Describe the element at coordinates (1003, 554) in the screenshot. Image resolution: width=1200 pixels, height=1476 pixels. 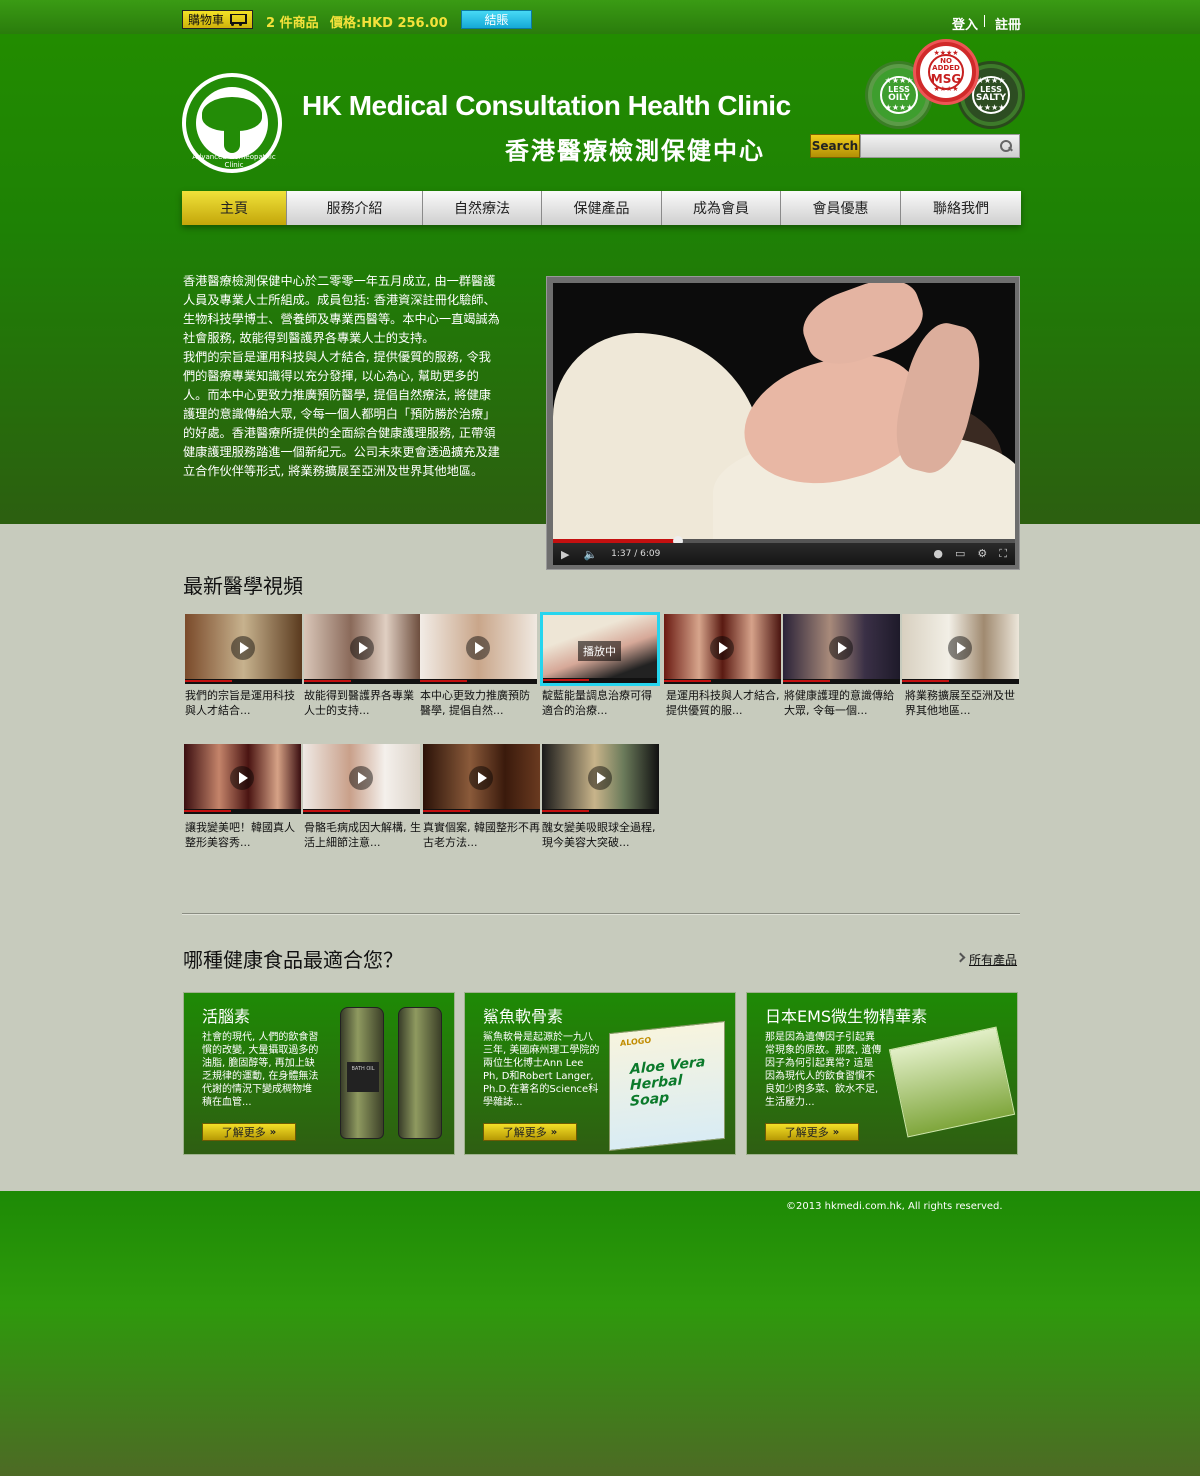
I see `fullscreen-icon: ⛶` at that location.